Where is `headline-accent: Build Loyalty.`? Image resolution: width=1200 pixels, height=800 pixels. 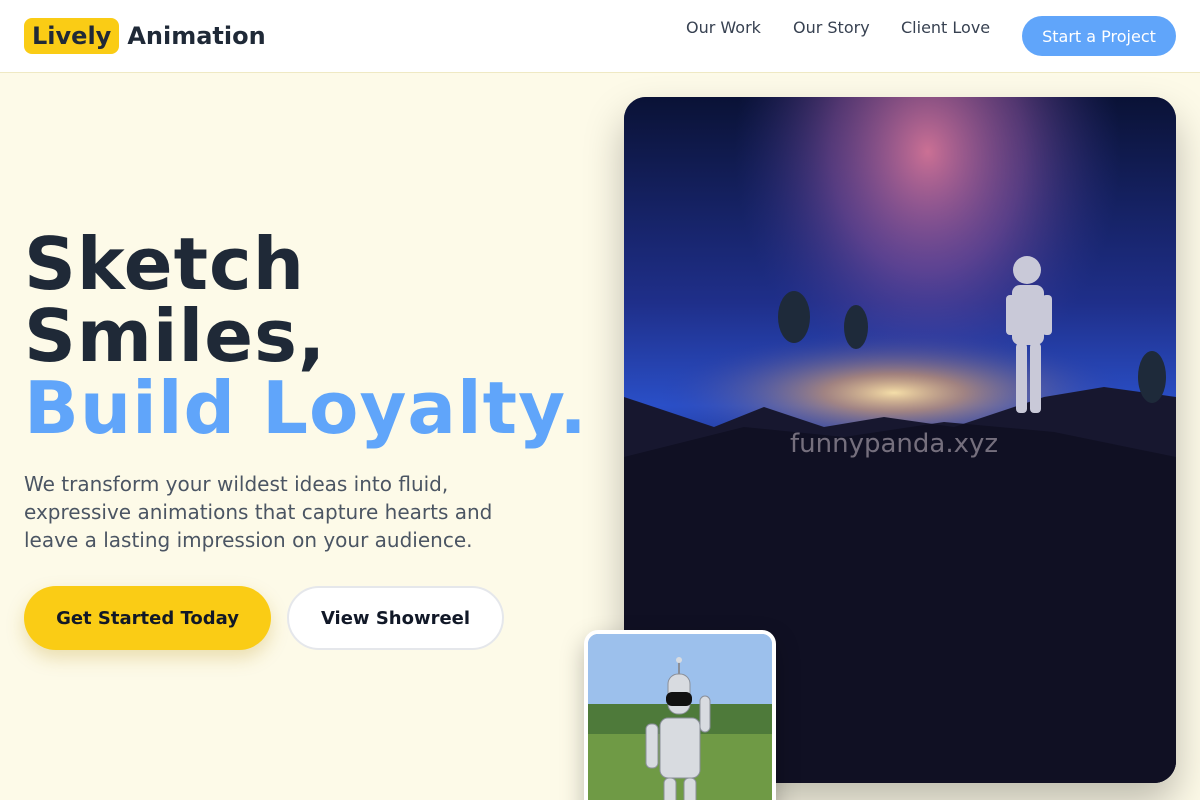
headline-accent: Build Loyalty. is located at coordinates (306, 408).